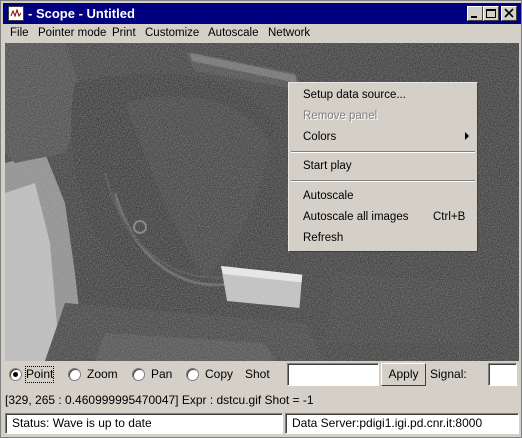 This screenshot has width=522, height=438. Describe the element at coordinates (39, 374) in the screenshot. I see `radio-point-label: Point` at that location.